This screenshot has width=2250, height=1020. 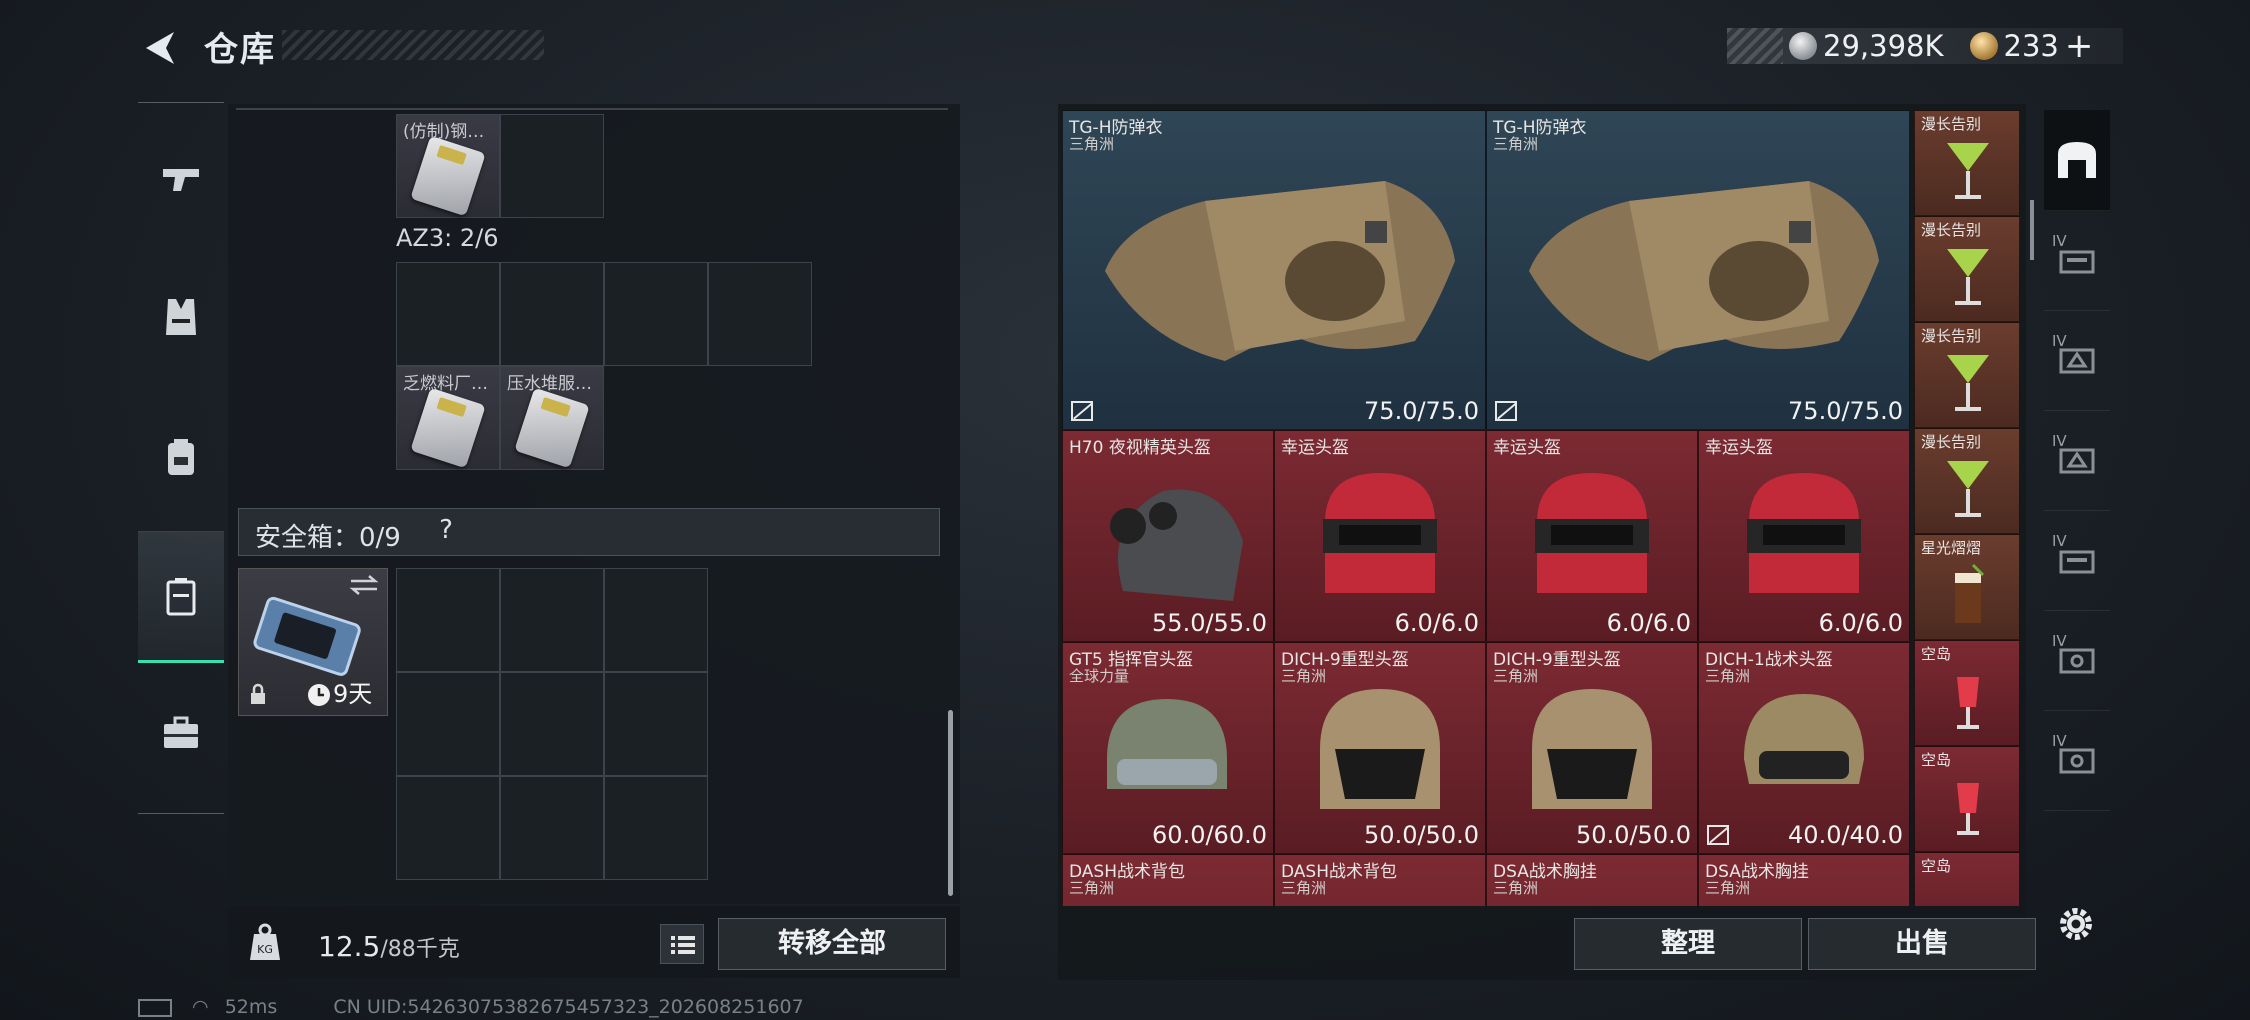 What do you see at coordinates (1922, 944) in the screenshot?
I see `sell-button: 出售` at bounding box center [1922, 944].